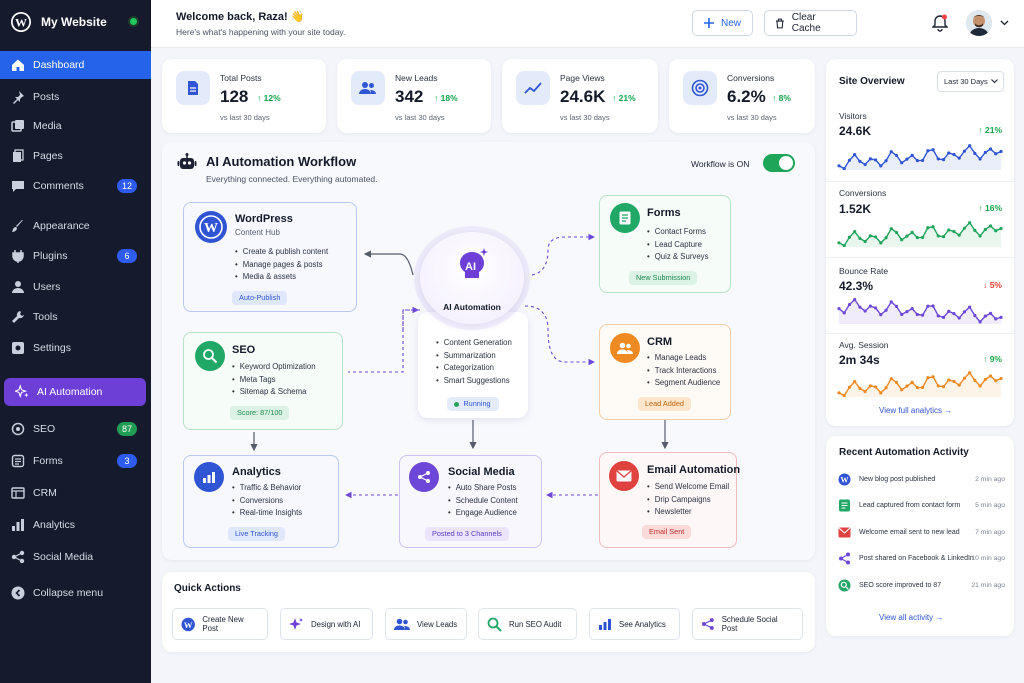  Describe the element at coordinates (948, 410) in the screenshot. I see `arrow-right-icon: →` at that location.